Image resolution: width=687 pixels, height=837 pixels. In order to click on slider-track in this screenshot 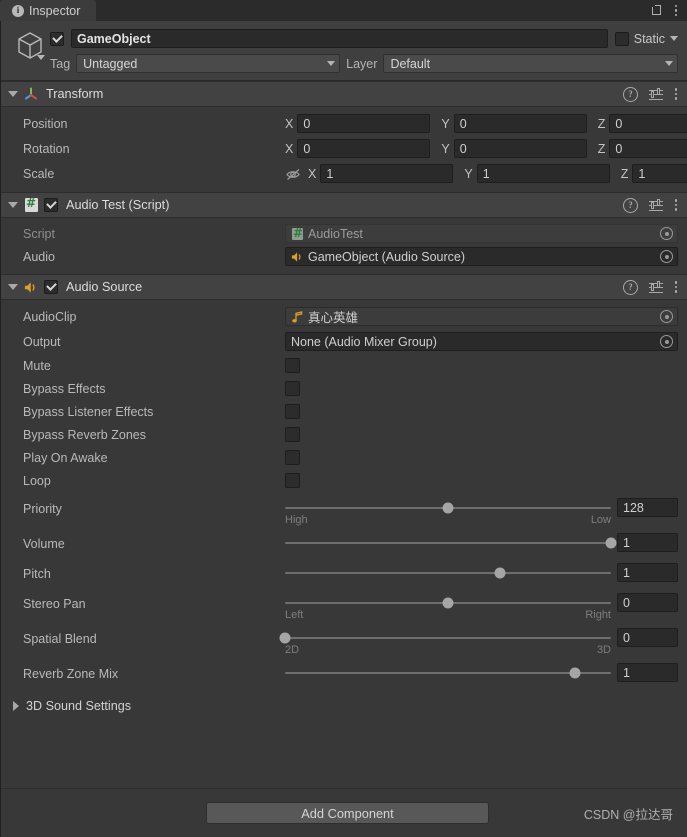, I will do `click(448, 637)`.